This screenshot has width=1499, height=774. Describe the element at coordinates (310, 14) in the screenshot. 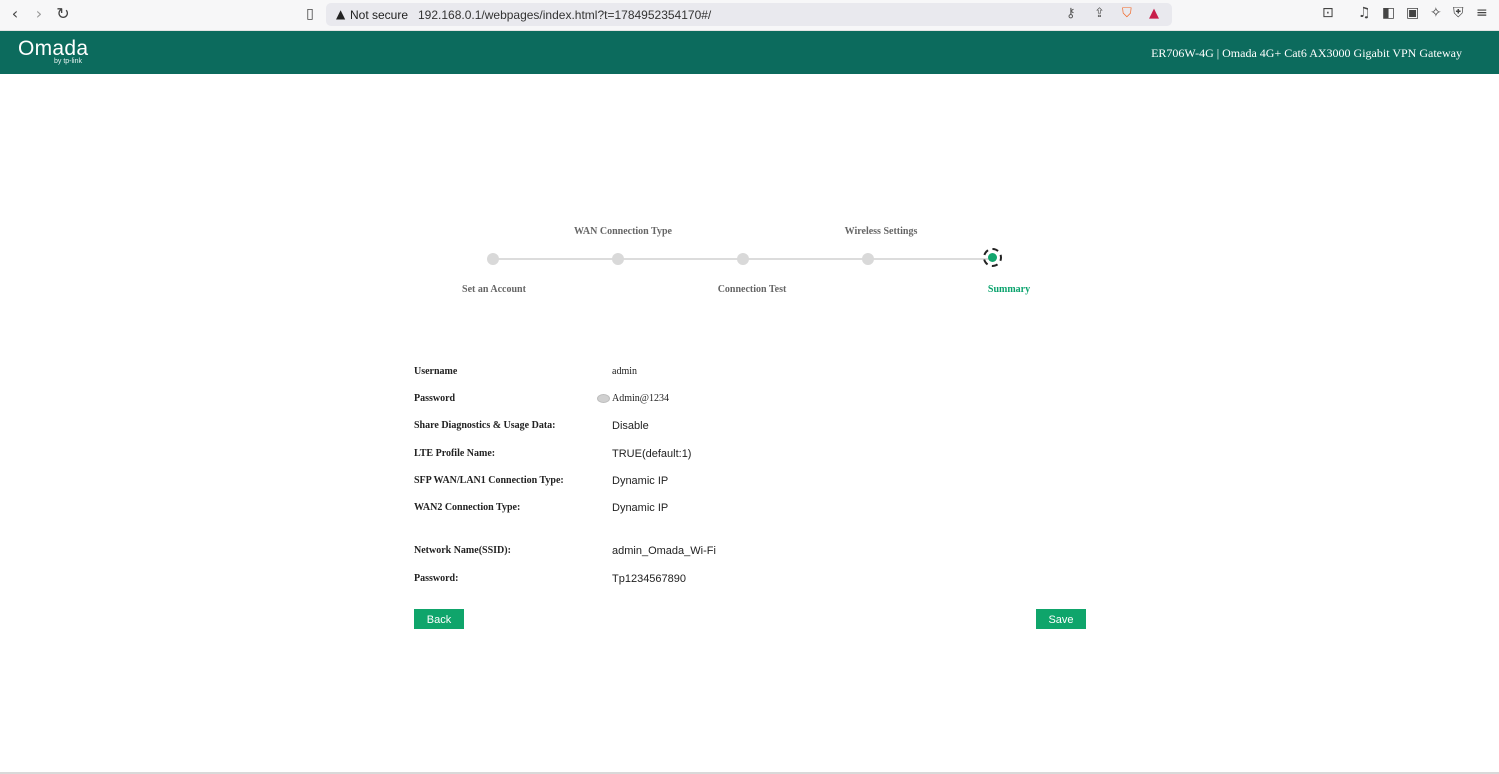

I see `bookmark-icon: ▯` at that location.